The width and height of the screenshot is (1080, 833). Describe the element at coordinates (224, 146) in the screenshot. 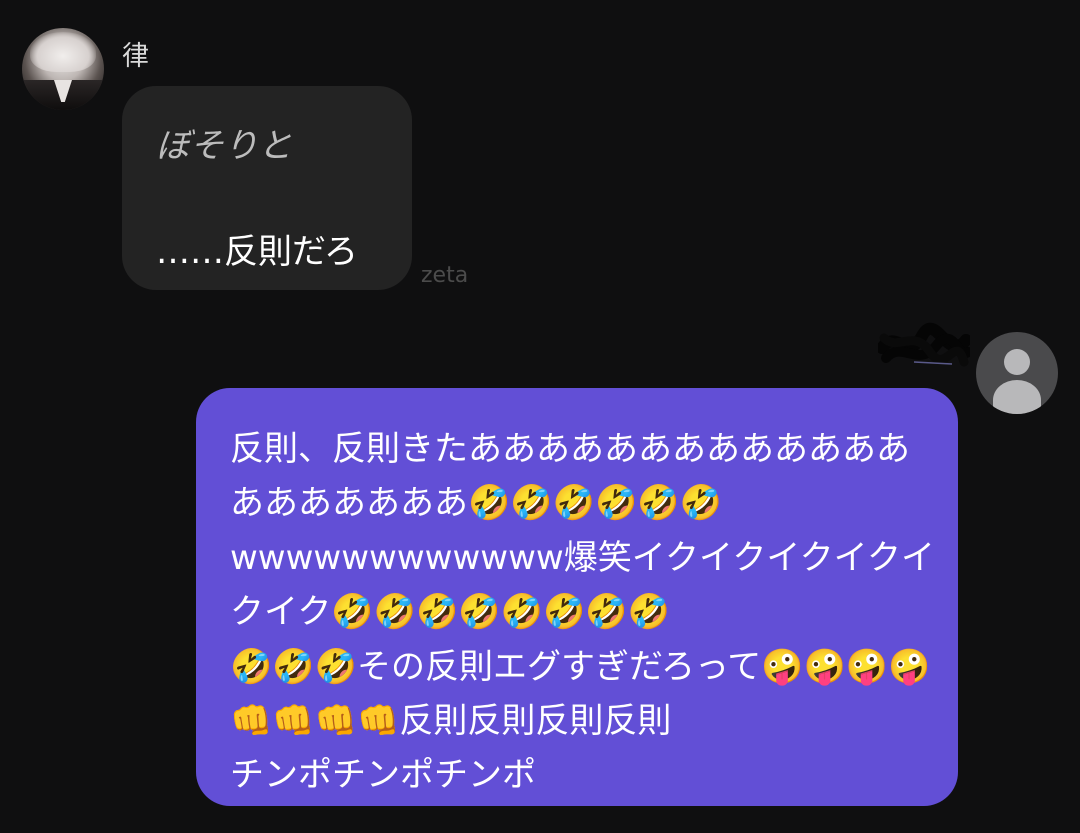

I see `action-text: ぼそりと` at that location.